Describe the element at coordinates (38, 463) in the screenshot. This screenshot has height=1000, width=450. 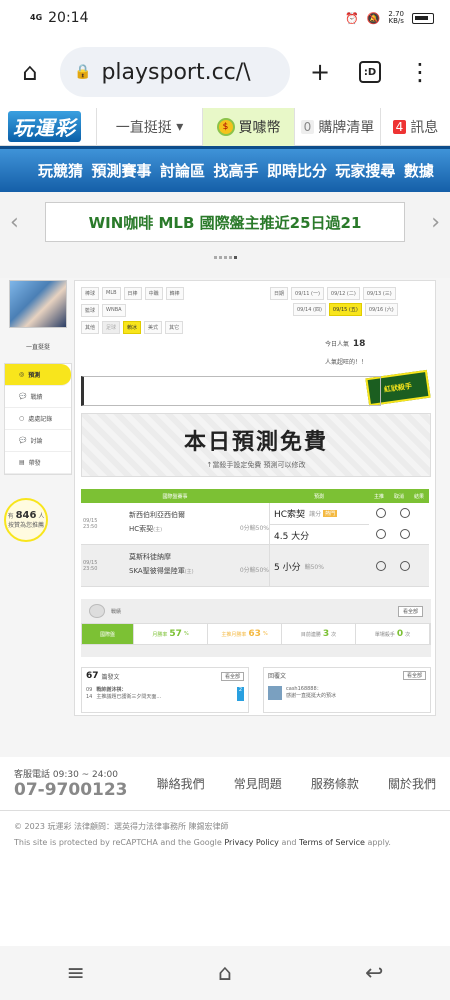
I see `sidebar-item-posts: ▤ 帶發` at that location.